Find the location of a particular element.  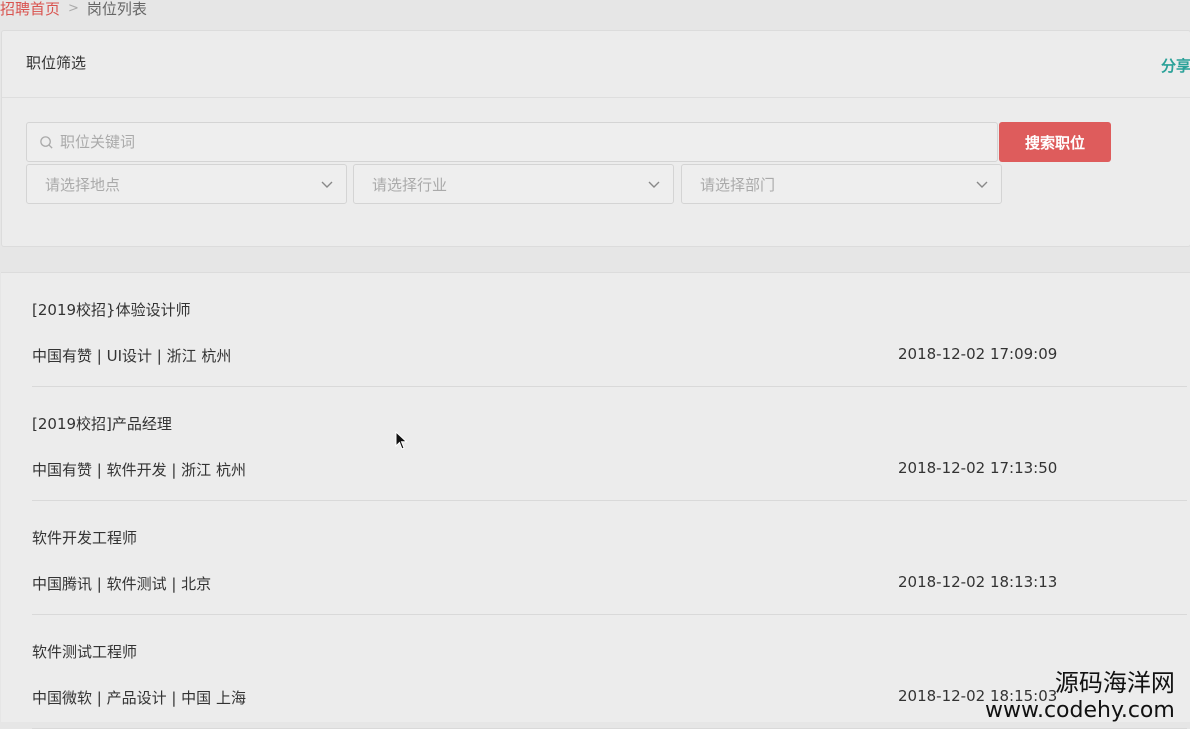

search-icon is located at coordinates (46, 142).